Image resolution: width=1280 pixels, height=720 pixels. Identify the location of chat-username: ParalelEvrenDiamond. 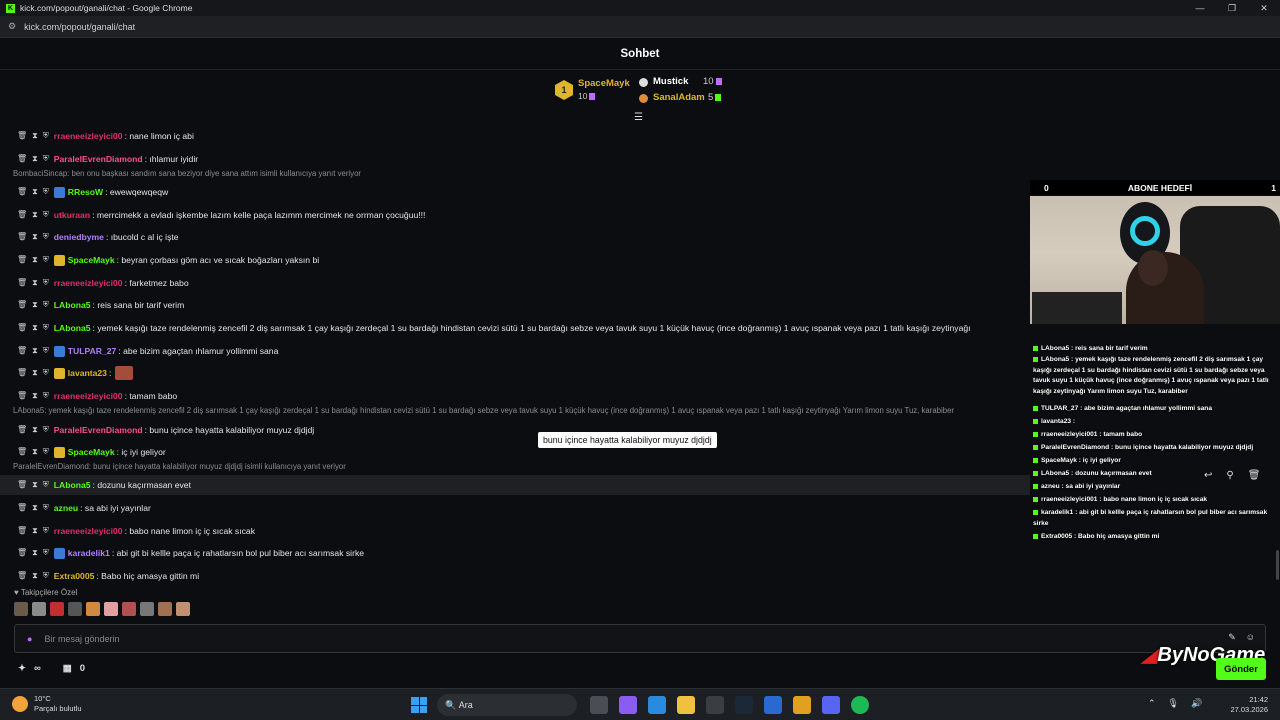
(98, 159).